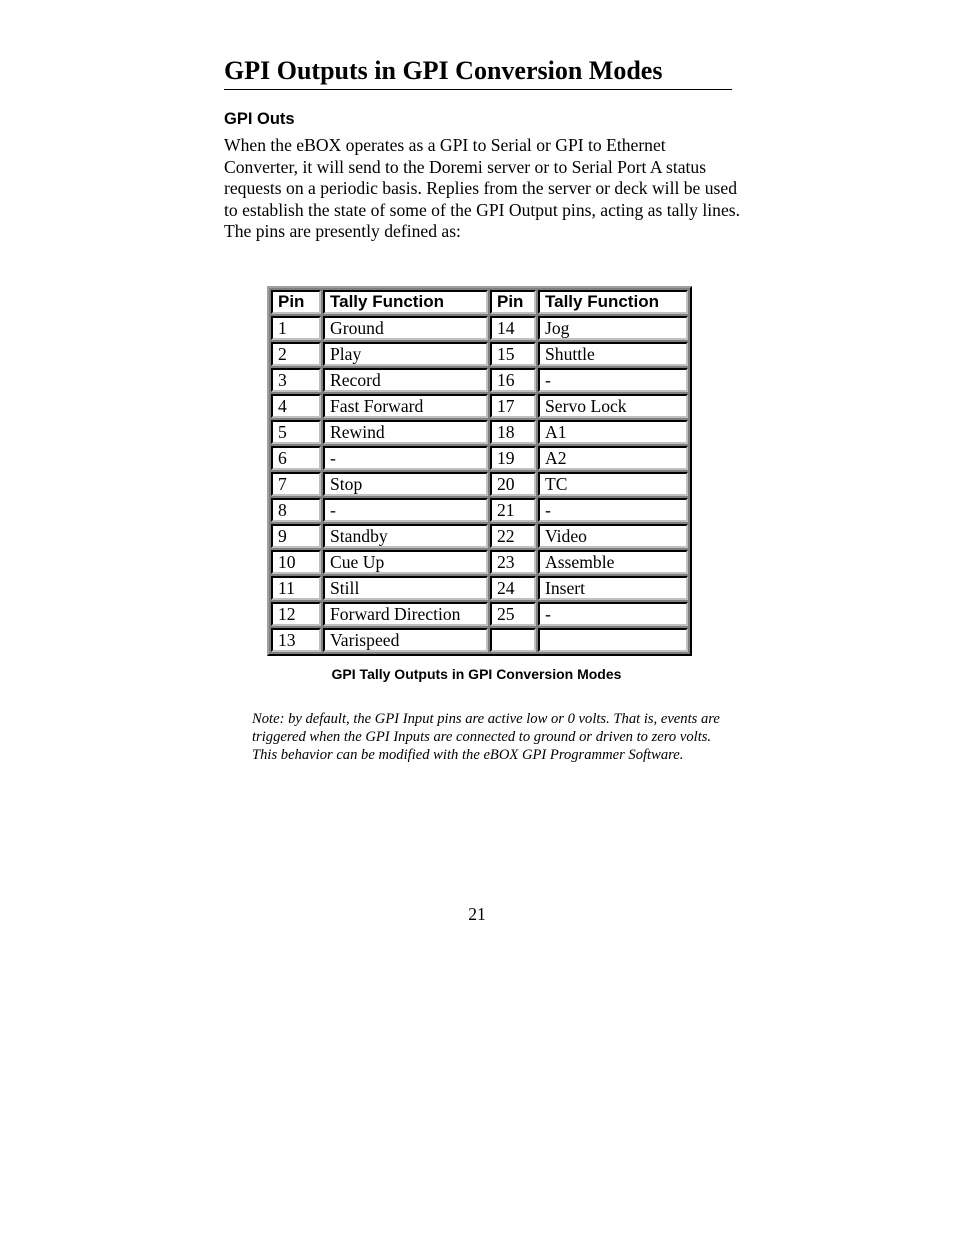 The height and width of the screenshot is (1235, 954). Describe the element at coordinates (296, 536) in the screenshot. I see `pin-cell: 9` at that location.